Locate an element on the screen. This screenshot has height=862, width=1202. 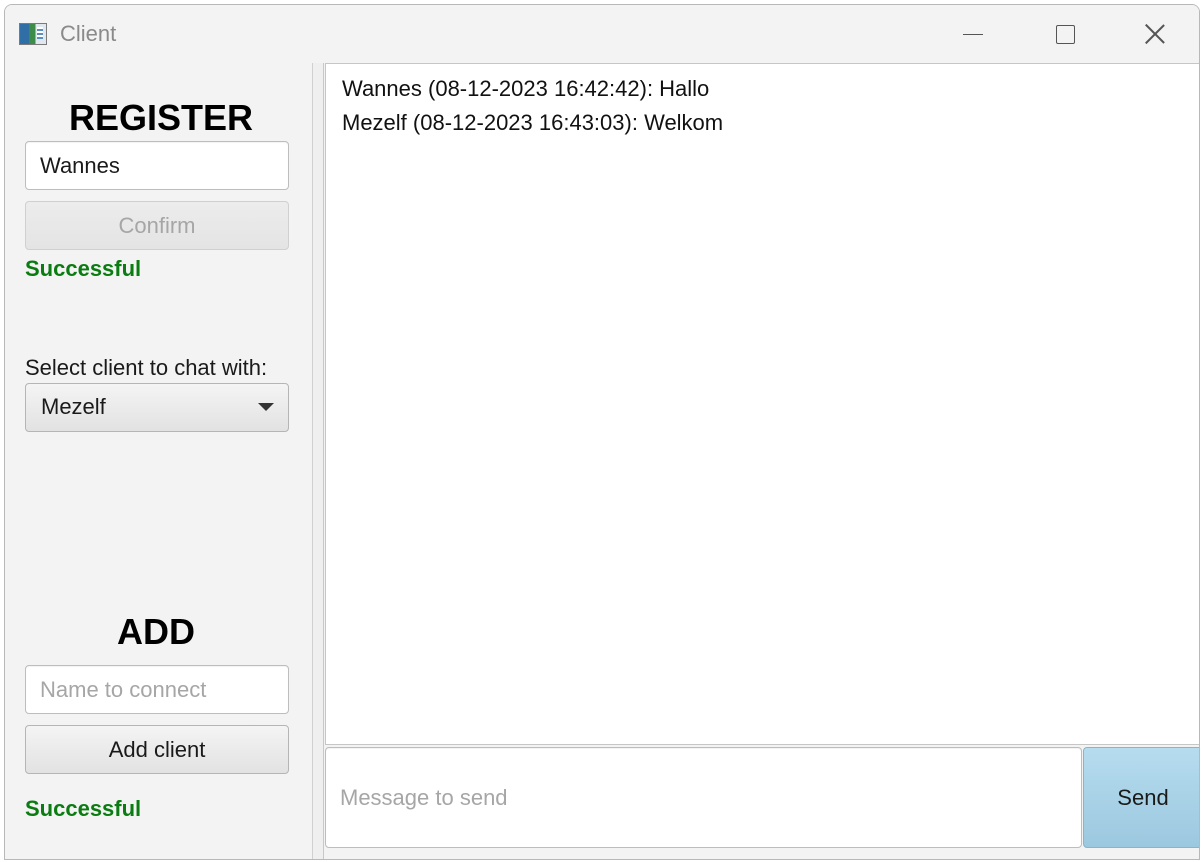
select-client-label: Select client to chat with: is located at coordinates (146, 367).